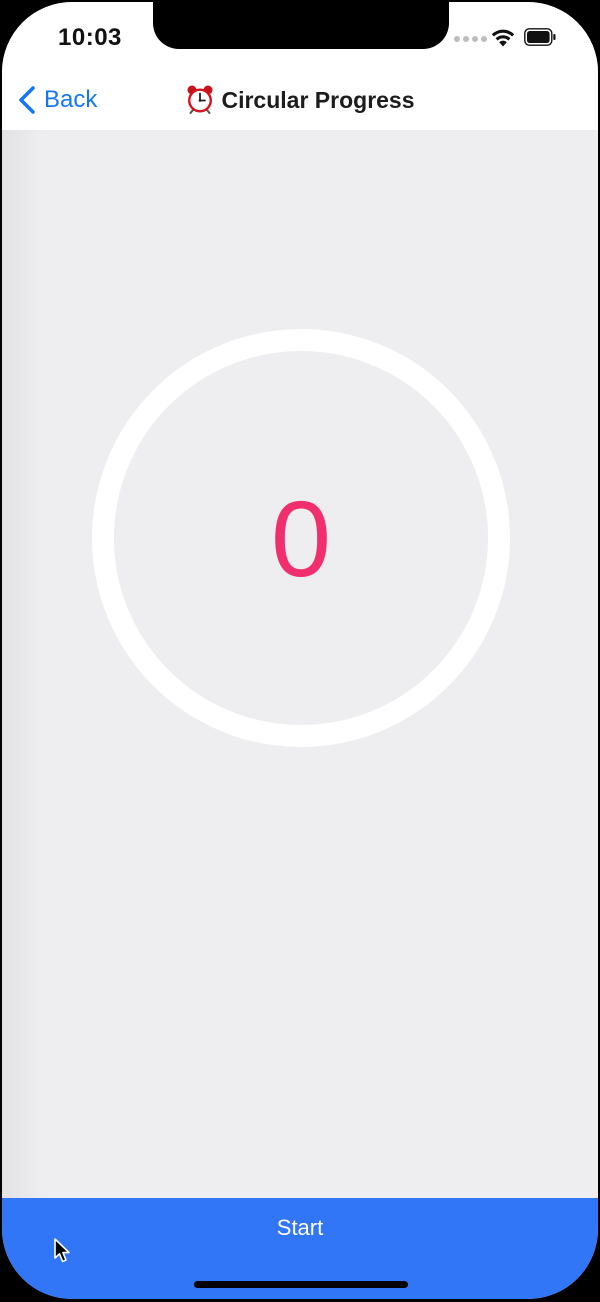  Describe the element at coordinates (503, 38) in the screenshot. I see `wifi-icon` at that location.